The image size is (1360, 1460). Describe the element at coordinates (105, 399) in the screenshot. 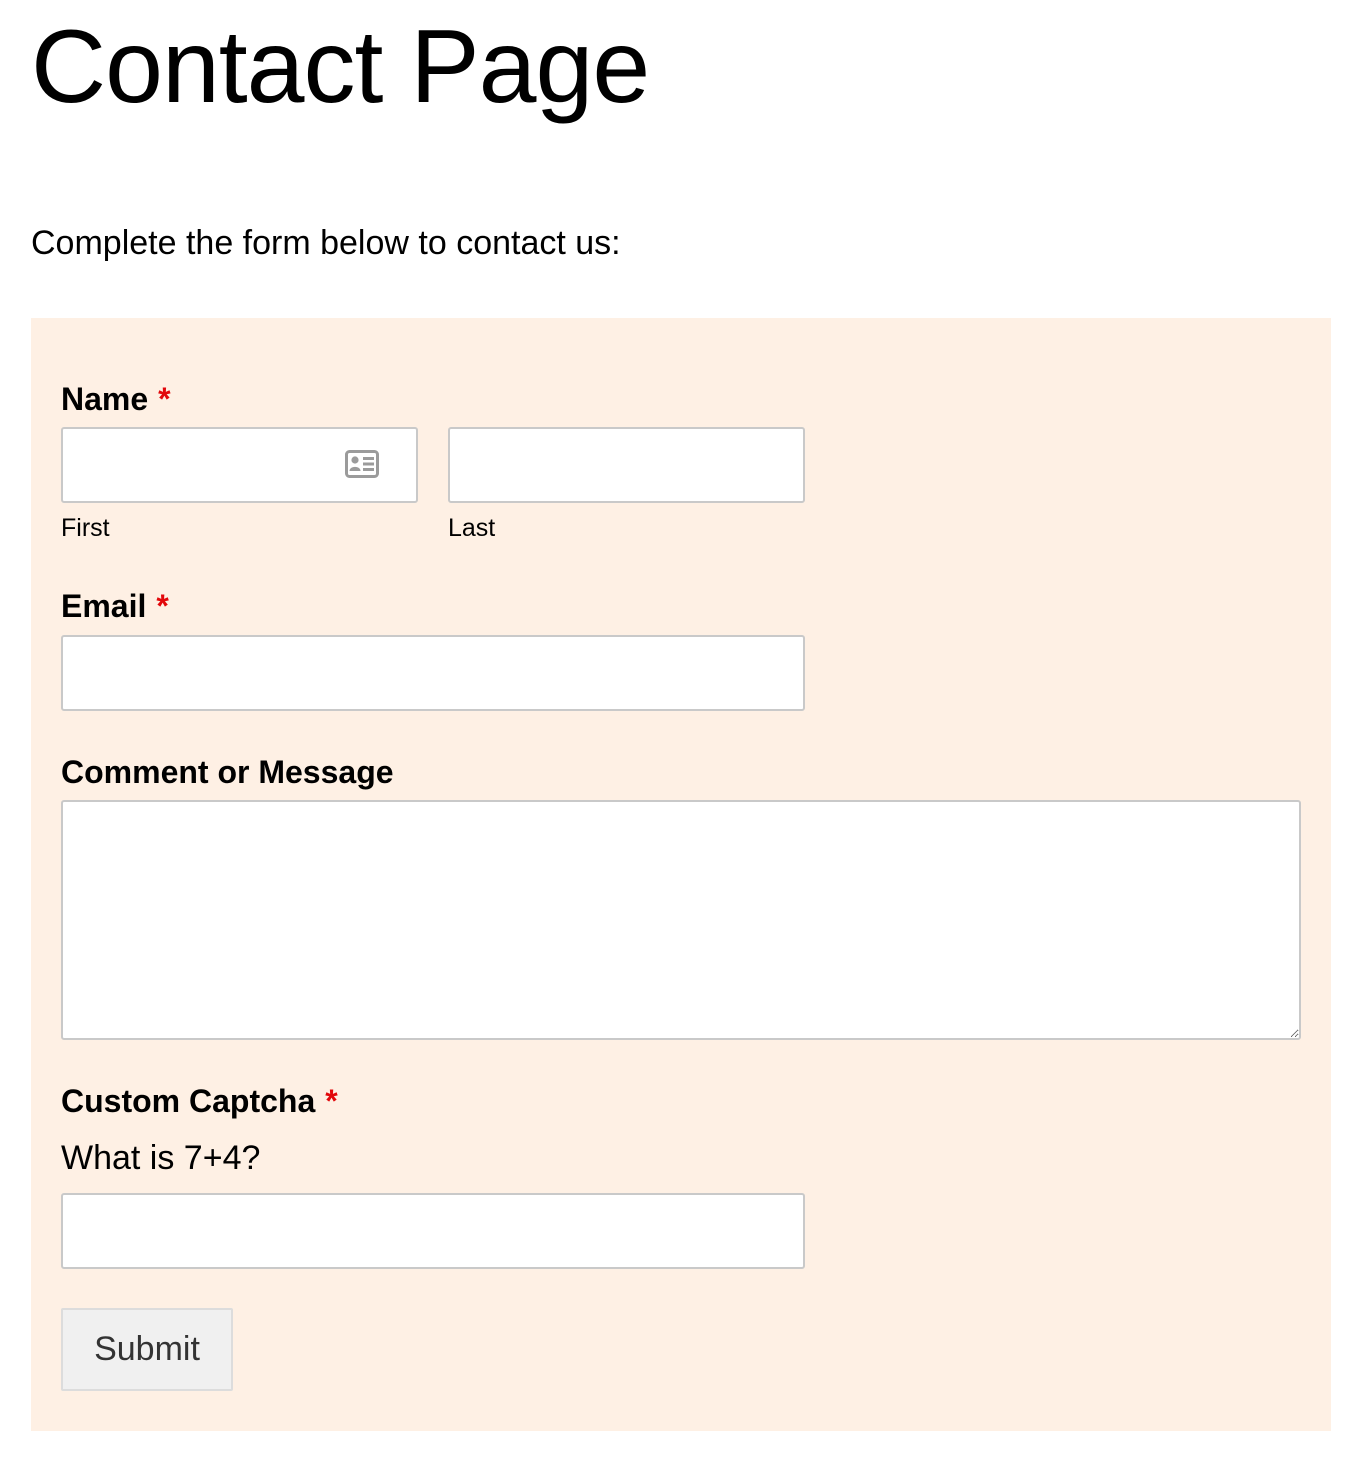

I see `name-label-text: Name` at that location.